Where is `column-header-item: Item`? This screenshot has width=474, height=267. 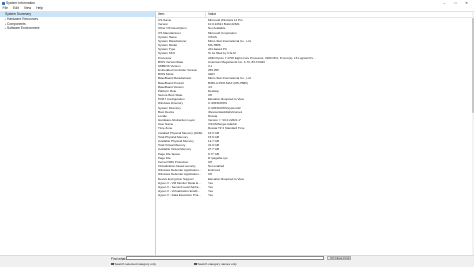
column-header-item: Item is located at coordinates (181, 14).